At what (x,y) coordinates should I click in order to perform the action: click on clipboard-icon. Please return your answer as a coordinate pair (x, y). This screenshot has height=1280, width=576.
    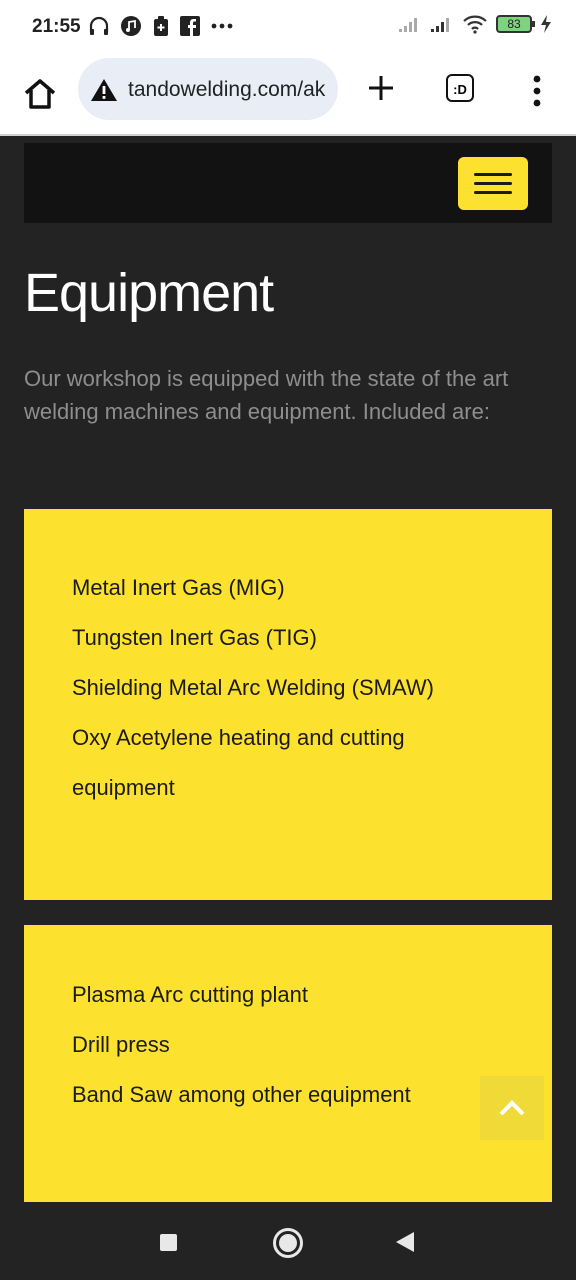
    Looking at the image, I should click on (161, 26).